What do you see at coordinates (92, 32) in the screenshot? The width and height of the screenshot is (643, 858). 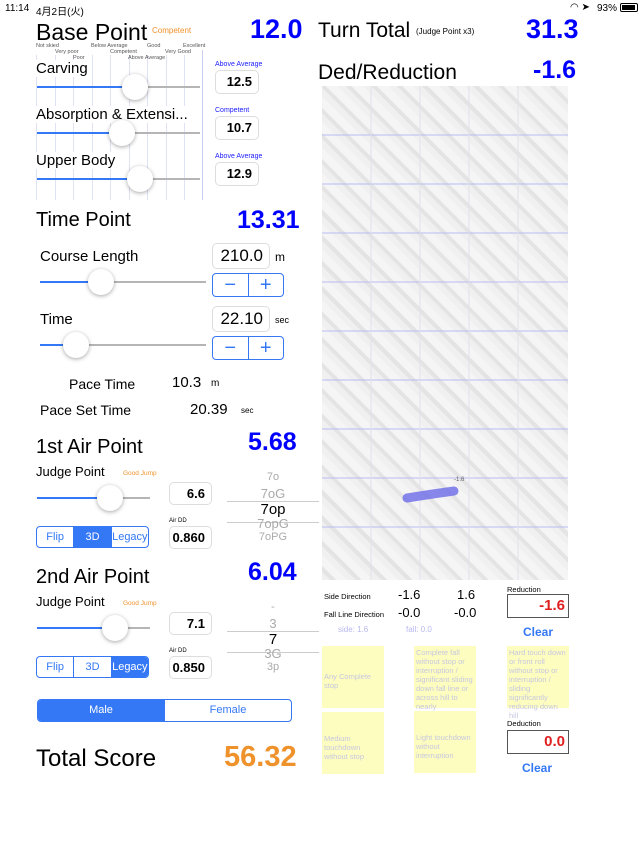 I see `base-title: Base Point` at bounding box center [92, 32].